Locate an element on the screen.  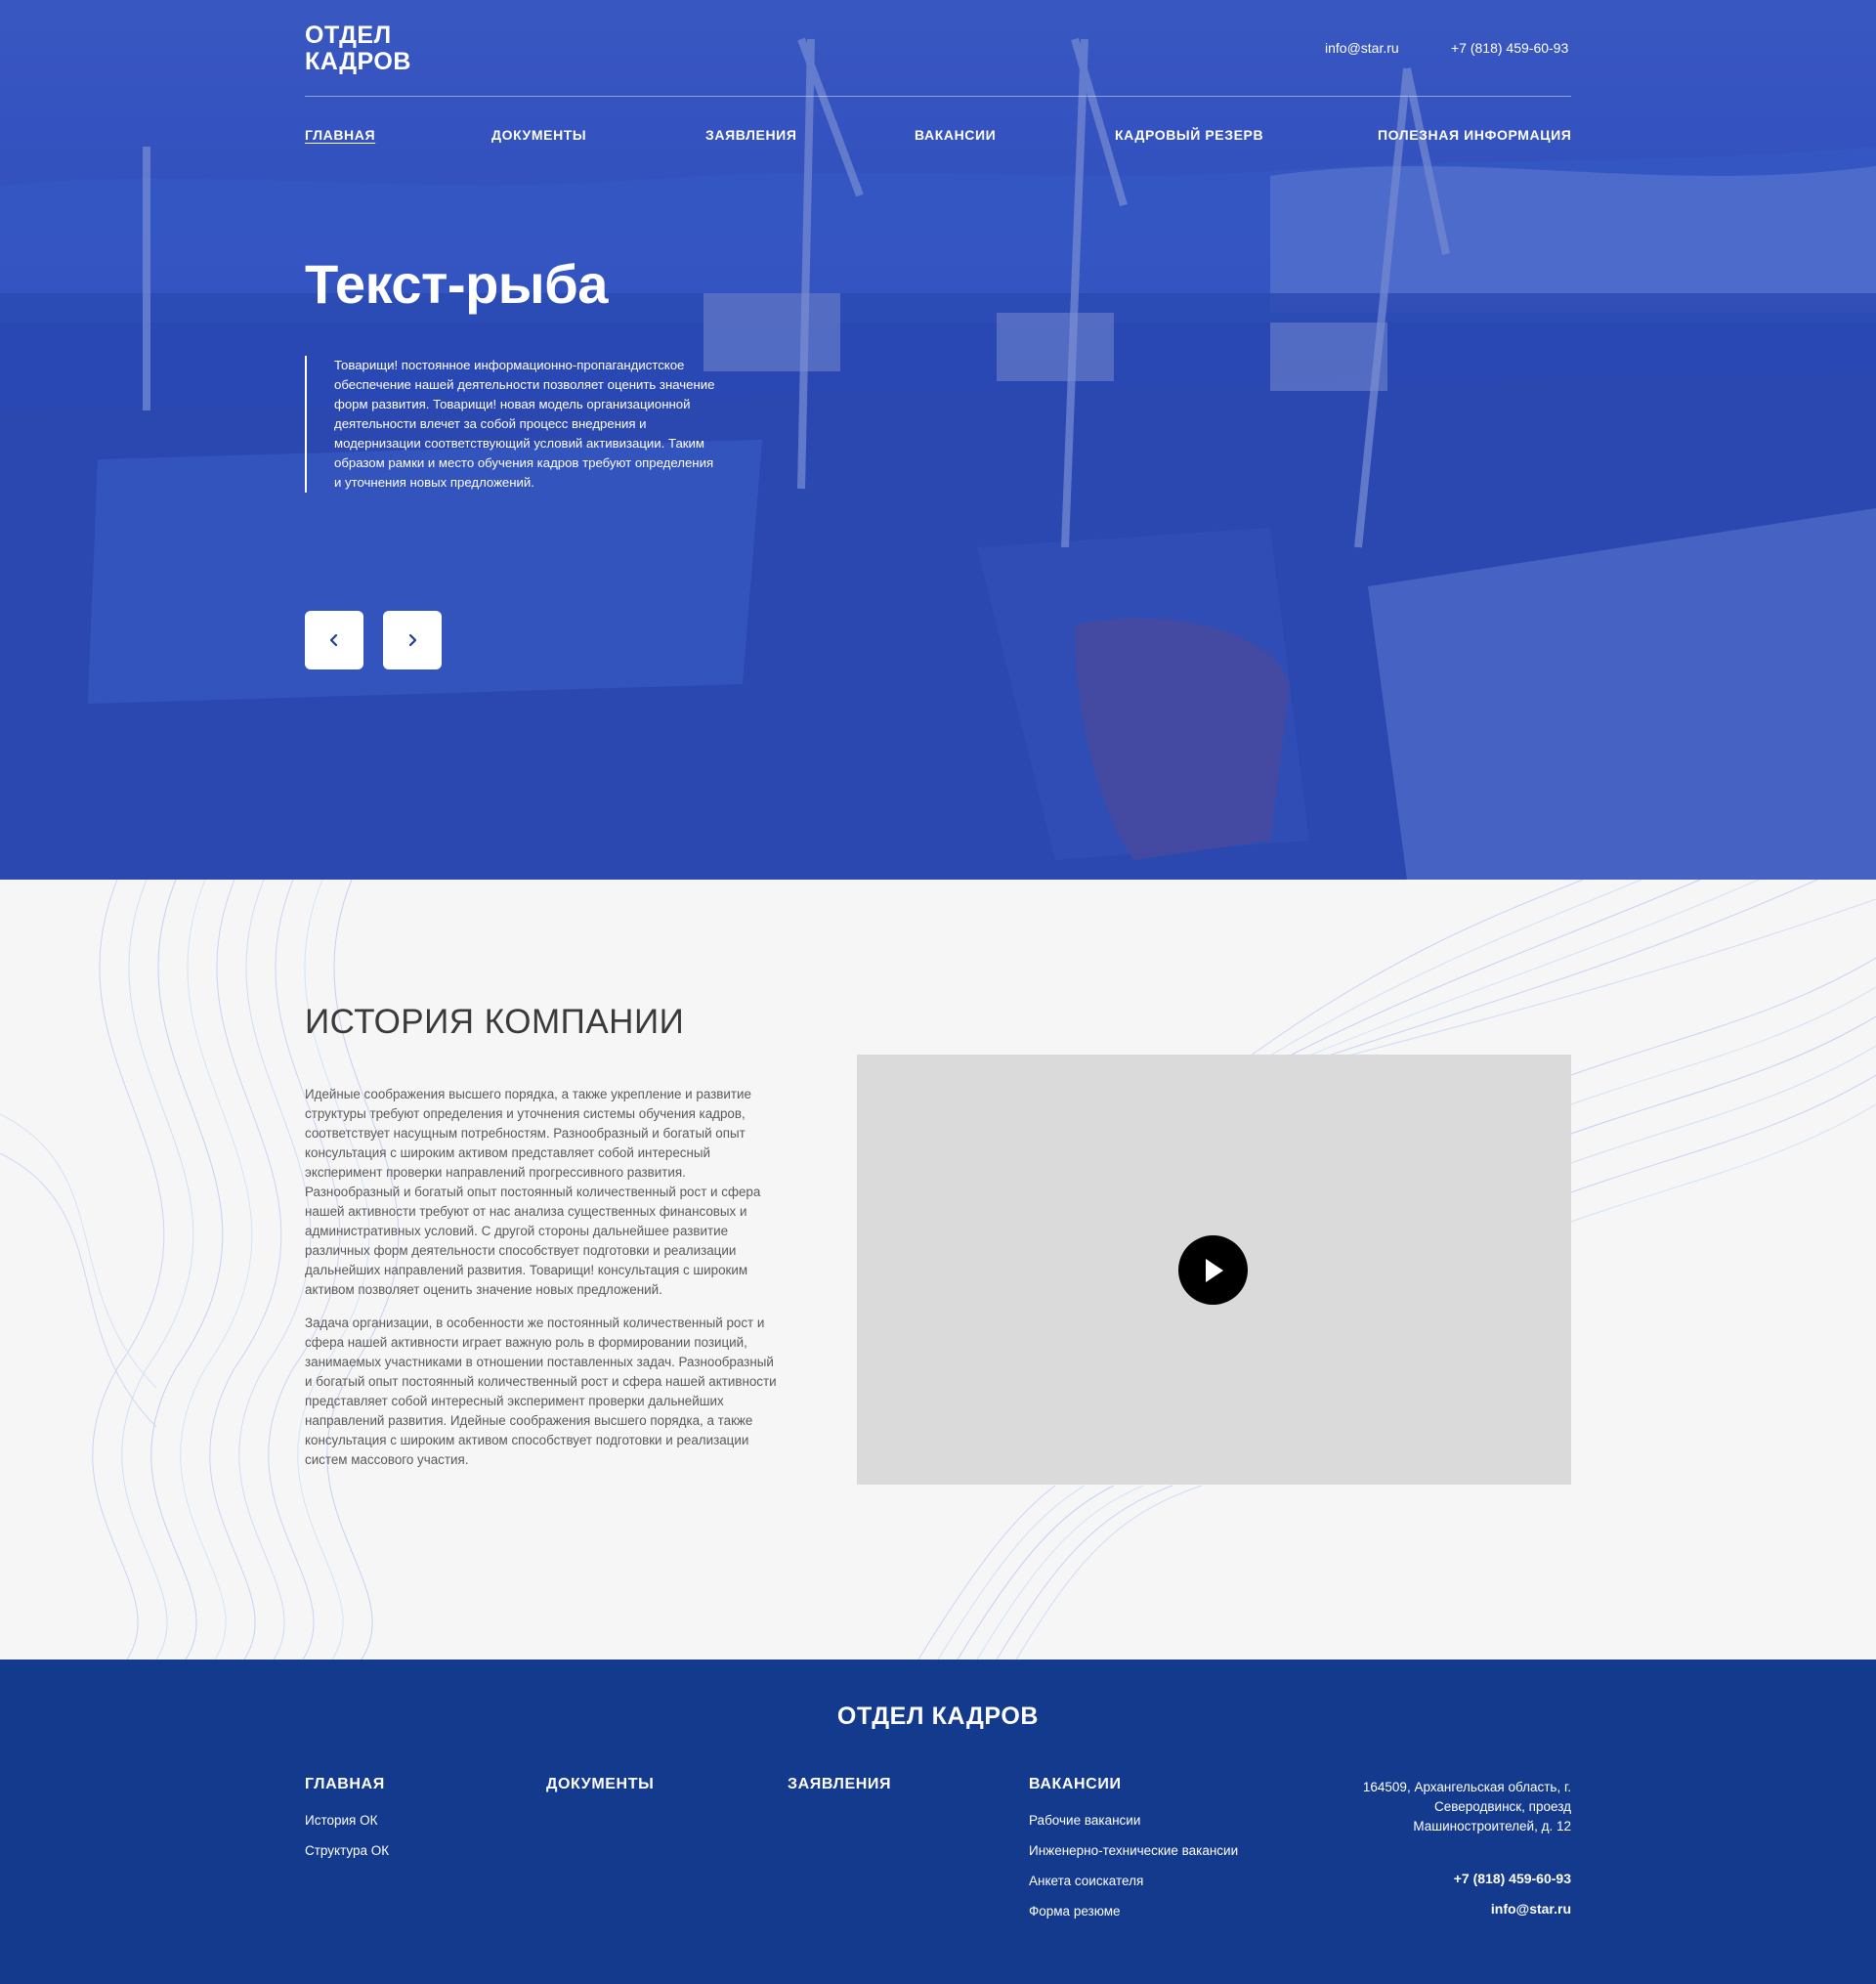
footer-column-applications: ЗАЯВЛЕНИЯ is located at coordinates (839, 1795).